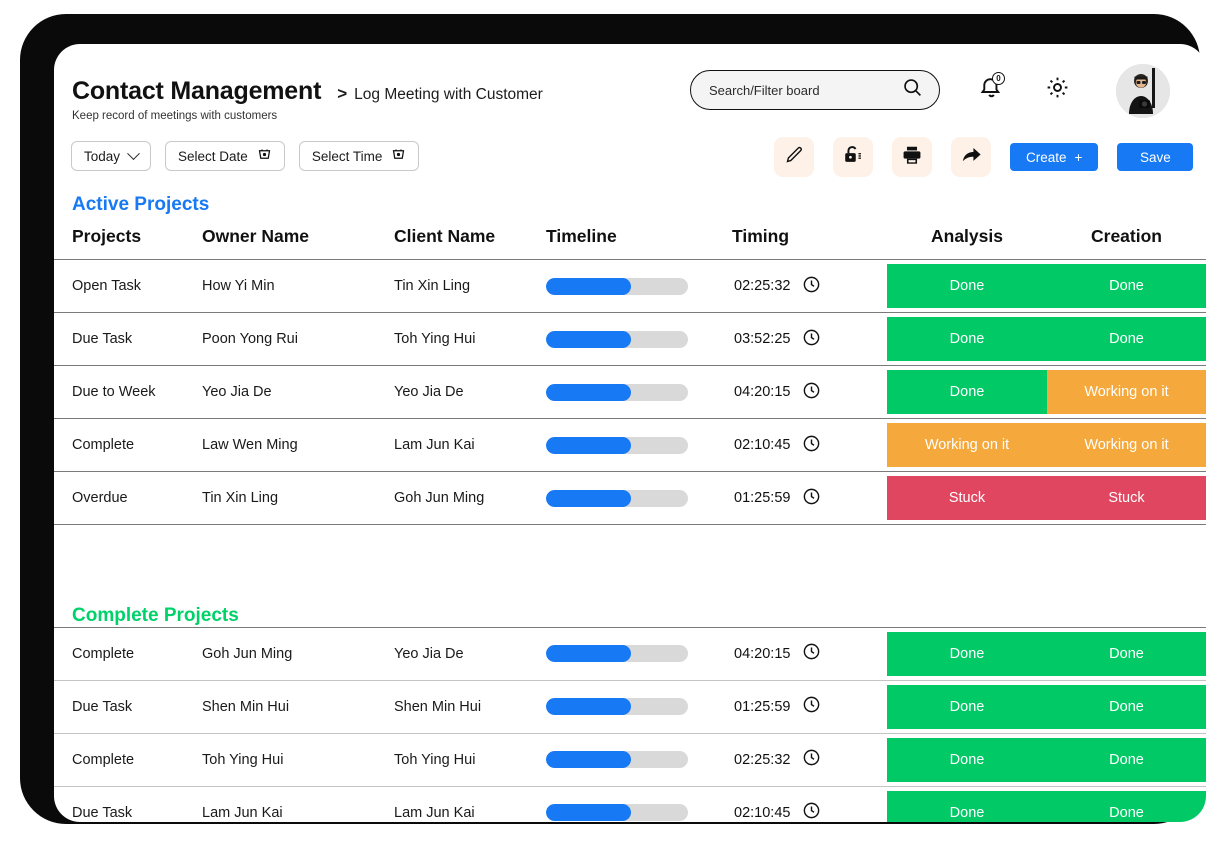  Describe the element at coordinates (128, 759) in the screenshot. I see `cell-project: Complete` at that location.